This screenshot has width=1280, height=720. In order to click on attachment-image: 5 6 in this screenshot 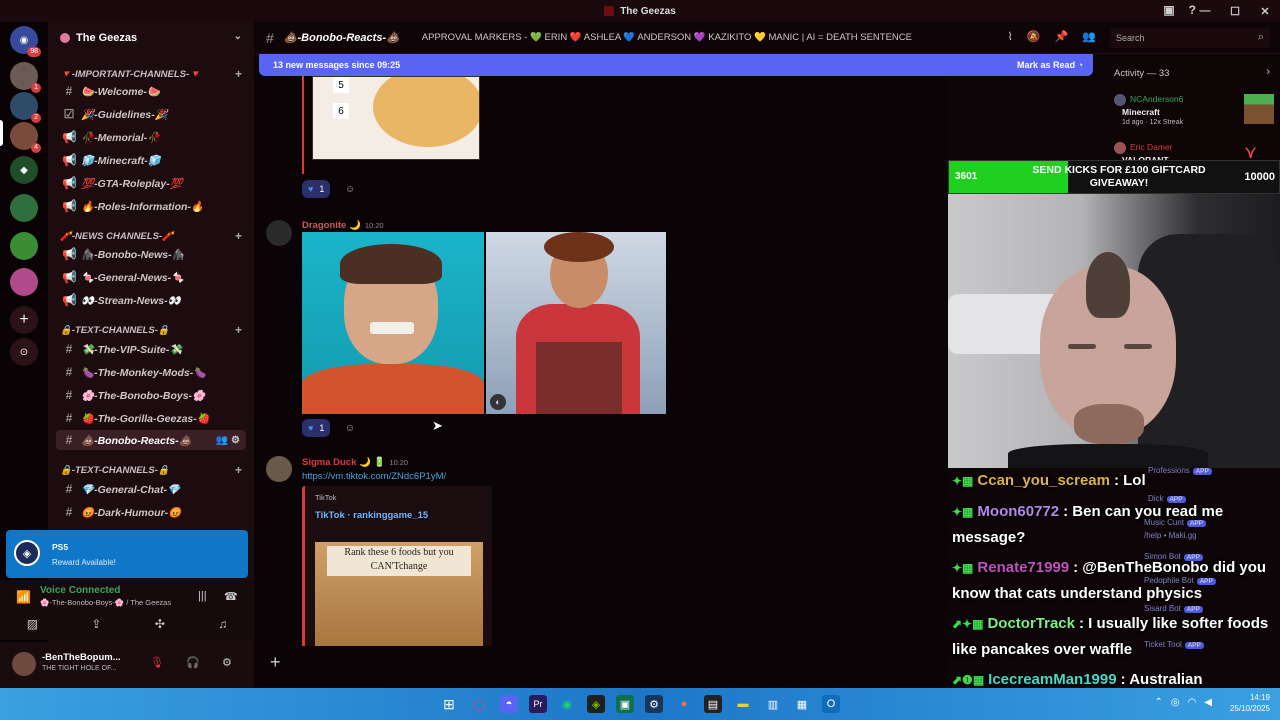, I will do `click(396, 118)`.